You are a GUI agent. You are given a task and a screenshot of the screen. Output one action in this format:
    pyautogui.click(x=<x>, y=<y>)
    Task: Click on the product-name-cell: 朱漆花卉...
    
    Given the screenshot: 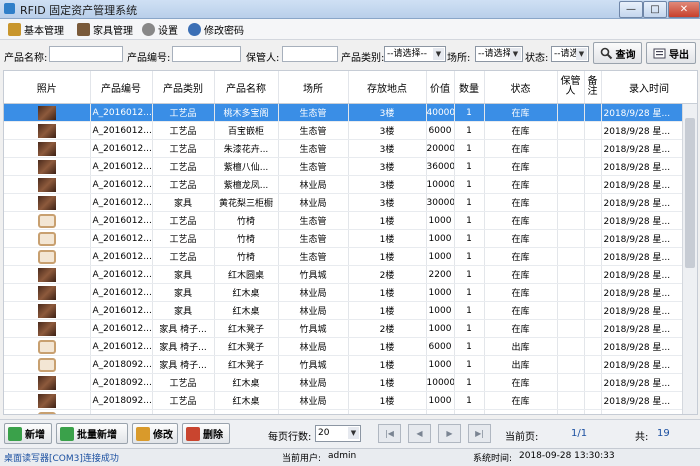 What is the action you would take?
    pyautogui.click(x=246, y=148)
    